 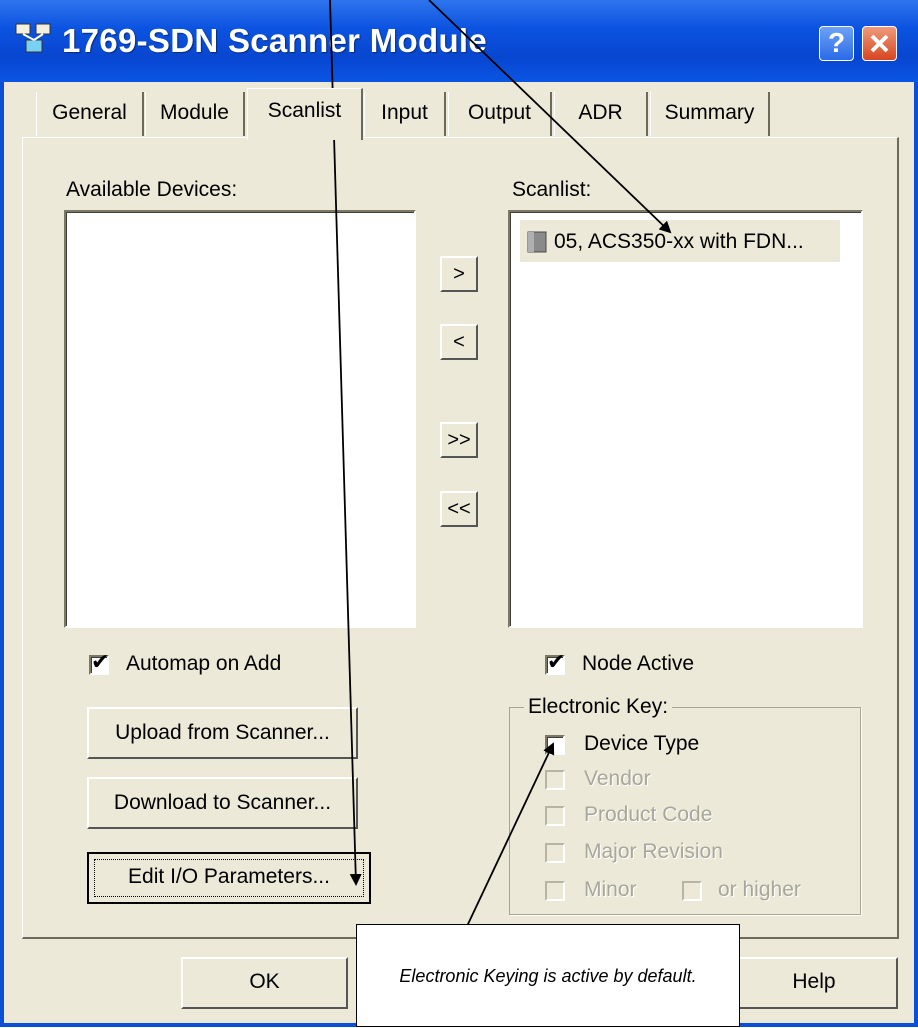 What do you see at coordinates (598, 707) in the screenshot?
I see `electronic-key-legend: Electronic Key:` at bounding box center [598, 707].